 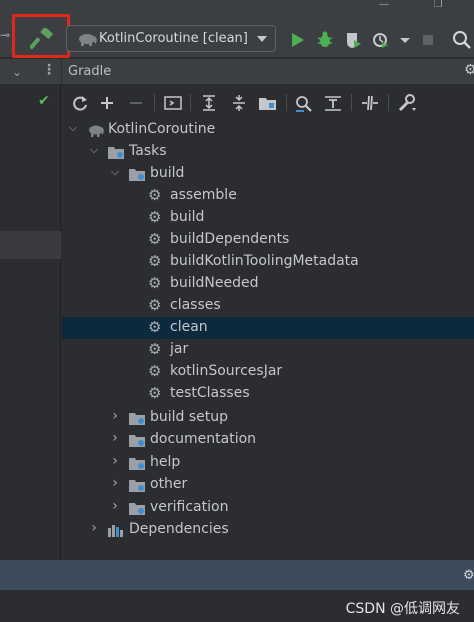 What do you see at coordinates (268, 130) in the screenshot?
I see `tree-node-project: ⌵ KotlinCoroutine` at bounding box center [268, 130].